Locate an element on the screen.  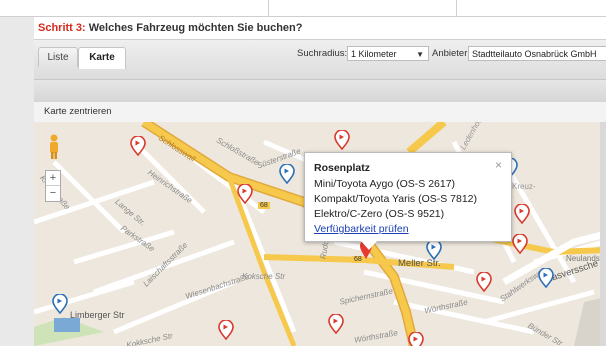
road-number-badge: 68 is located at coordinates (264, 205).